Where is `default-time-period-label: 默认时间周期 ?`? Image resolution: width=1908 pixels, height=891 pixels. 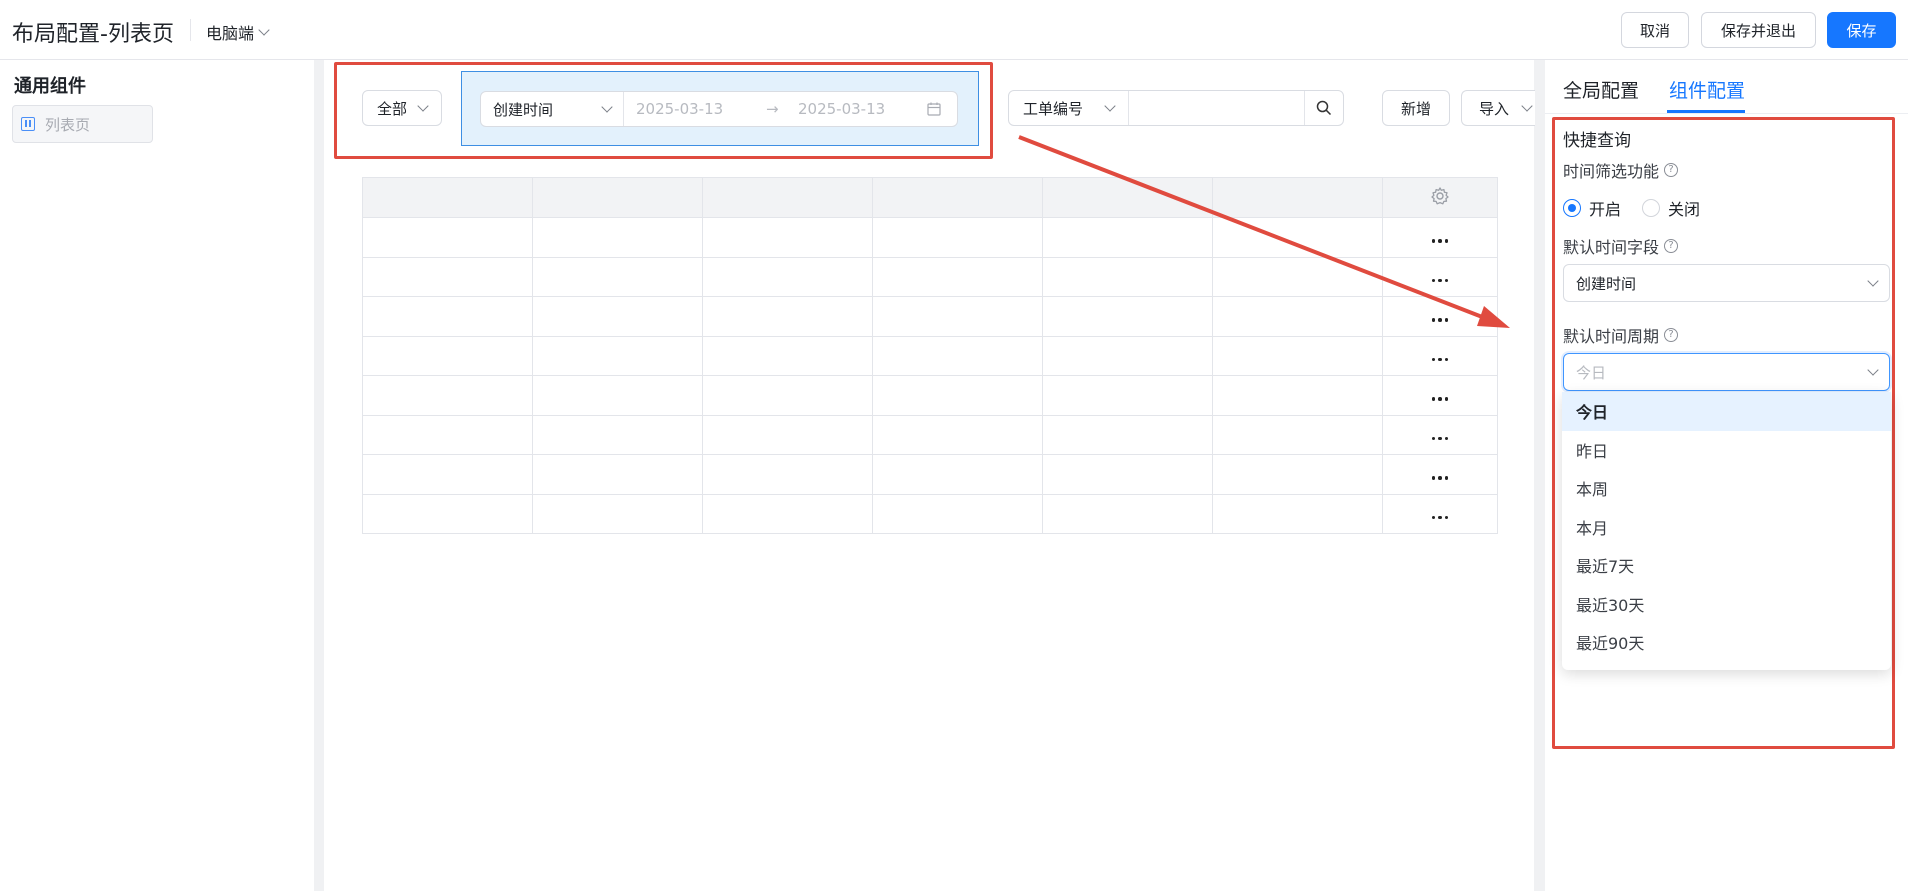
default-time-period-label: 默认时间周期 ? is located at coordinates (1621, 335).